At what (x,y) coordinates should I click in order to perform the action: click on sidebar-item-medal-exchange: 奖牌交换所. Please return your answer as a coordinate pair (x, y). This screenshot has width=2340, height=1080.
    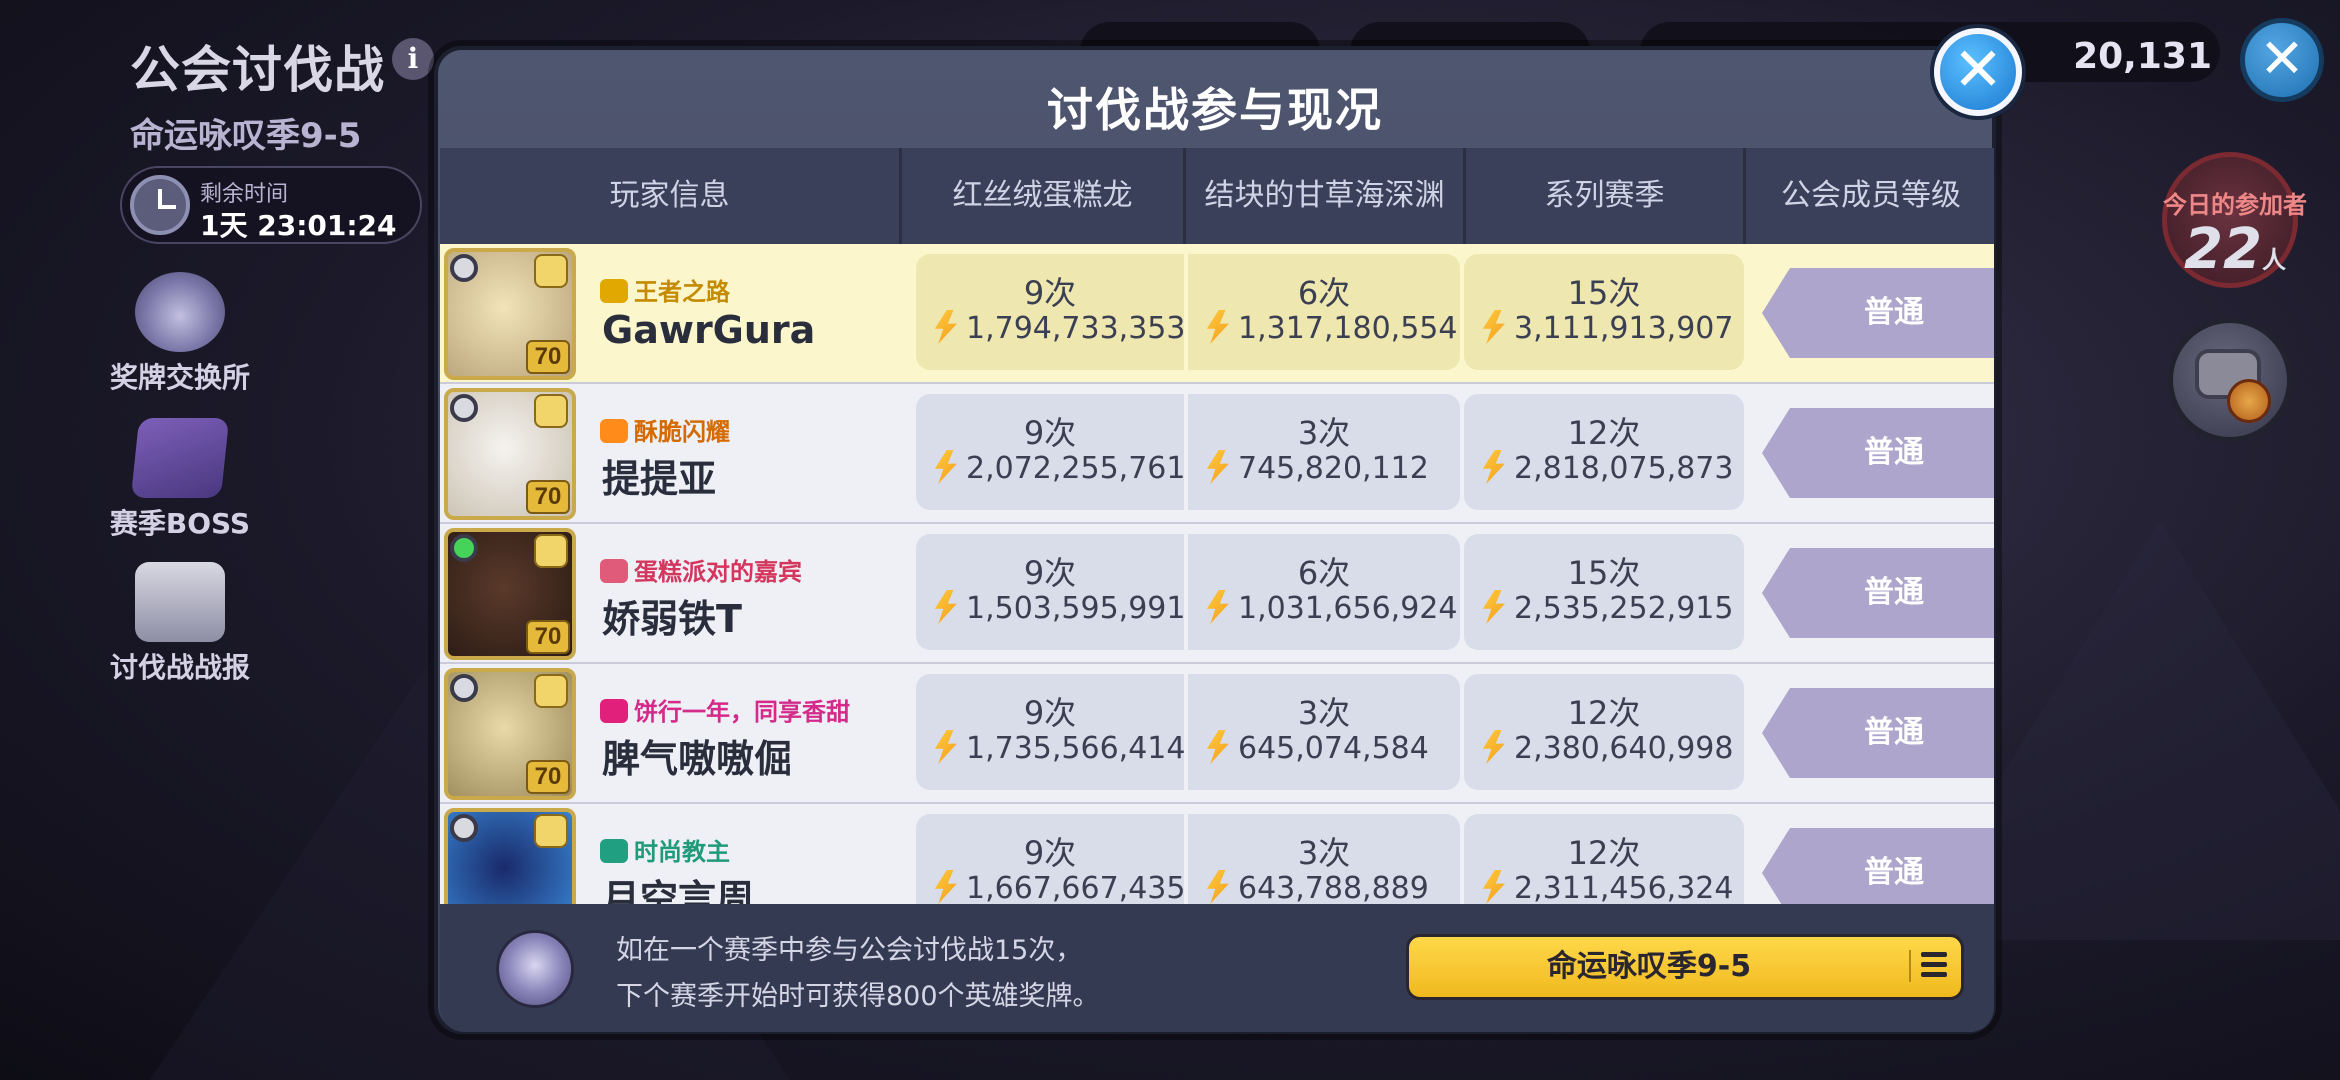
    Looking at the image, I should click on (180, 334).